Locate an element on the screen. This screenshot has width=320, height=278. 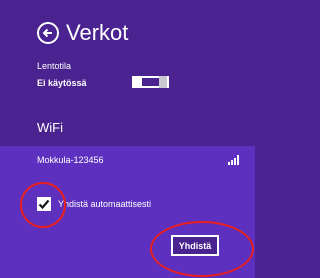
toggle-knob is located at coordinates (163, 82).